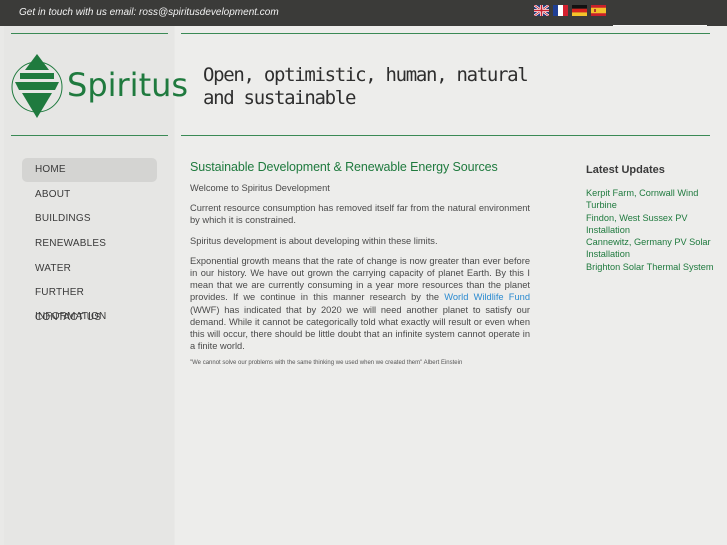  I want to click on nav-item-renewables: RENEWABLES, so click(89, 244).